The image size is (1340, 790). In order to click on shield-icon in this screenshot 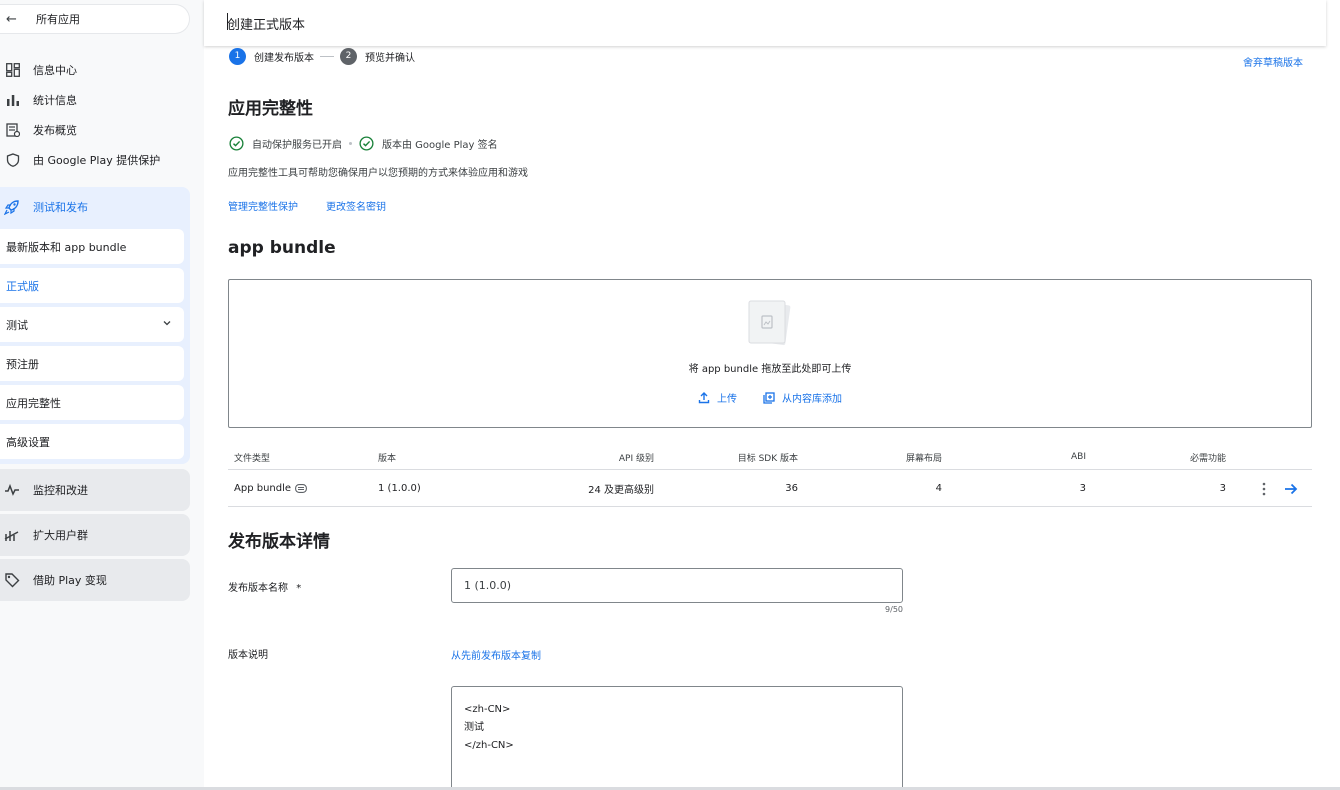, I will do `click(13, 160)`.